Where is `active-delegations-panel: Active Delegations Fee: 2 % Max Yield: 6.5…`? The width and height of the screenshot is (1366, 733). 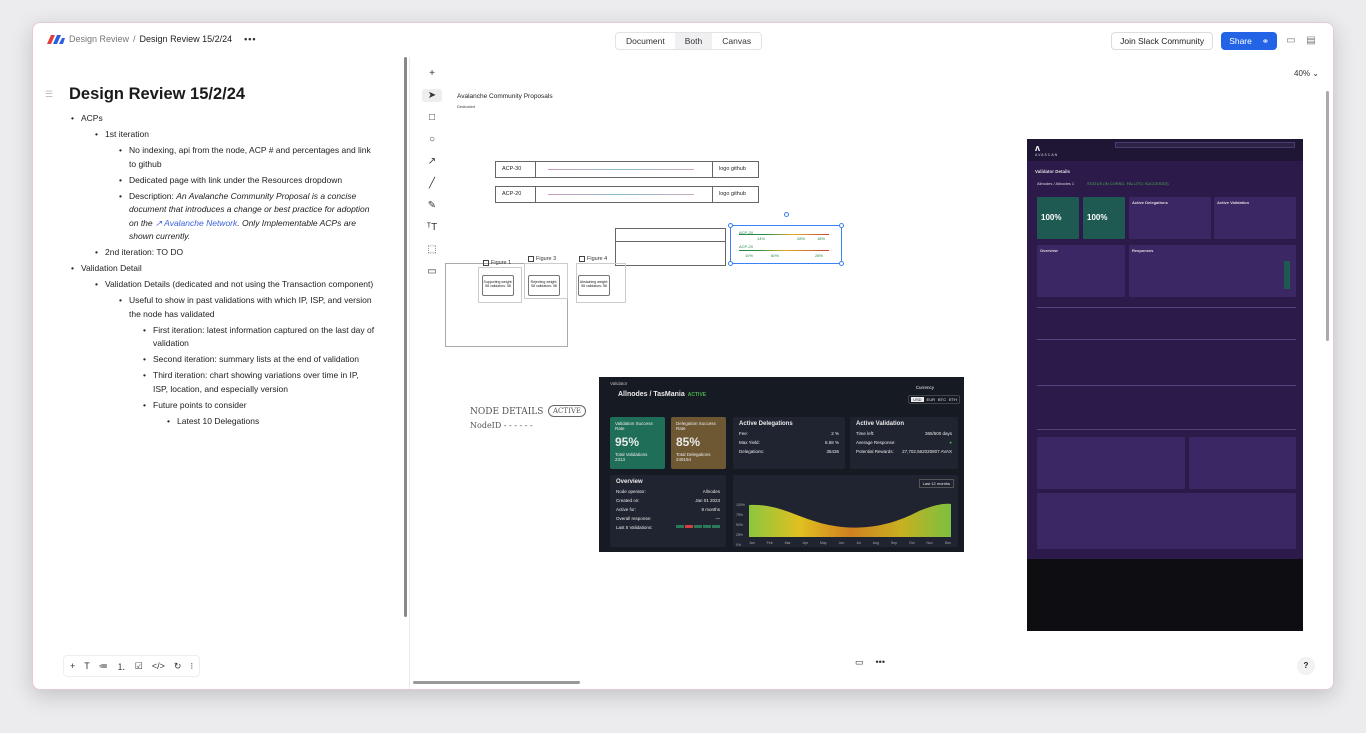 active-delegations-panel: Active Delegations Fee: 2 % Max Yield: 6.5… is located at coordinates (789, 443).